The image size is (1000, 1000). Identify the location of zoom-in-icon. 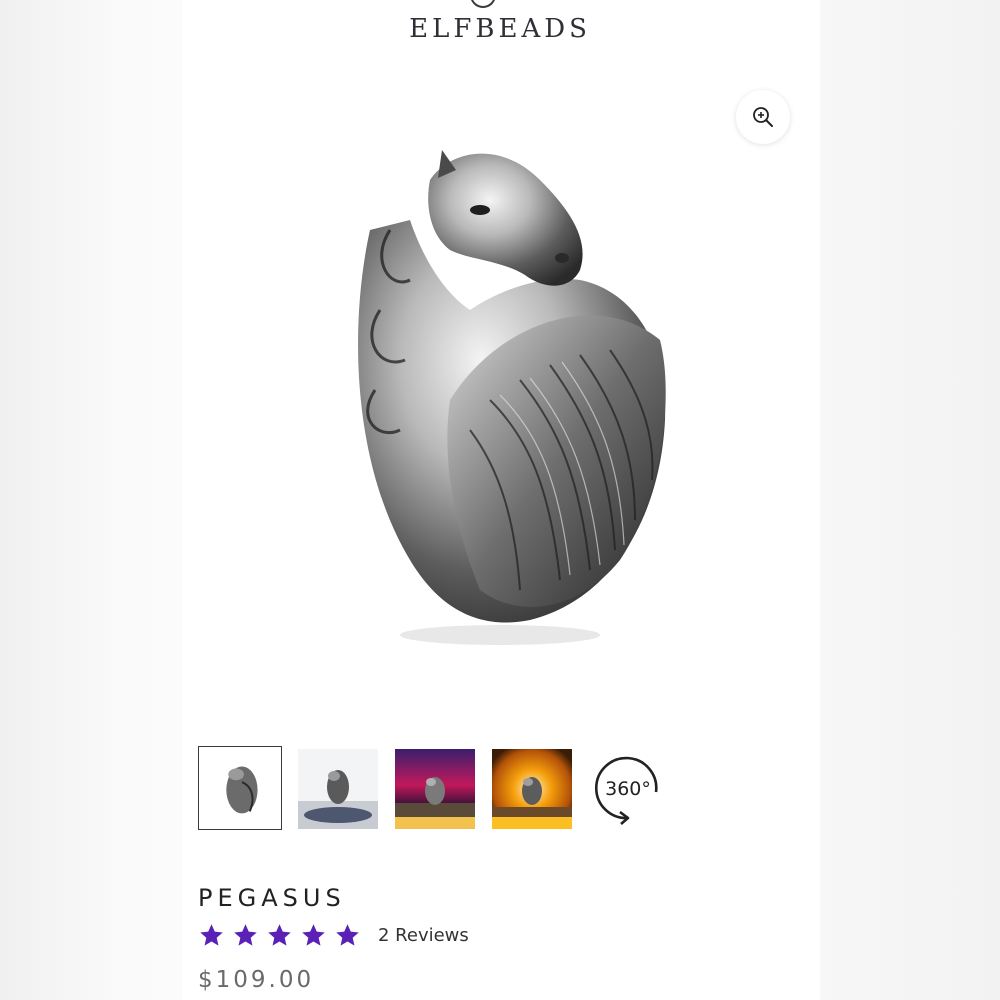
(763, 117).